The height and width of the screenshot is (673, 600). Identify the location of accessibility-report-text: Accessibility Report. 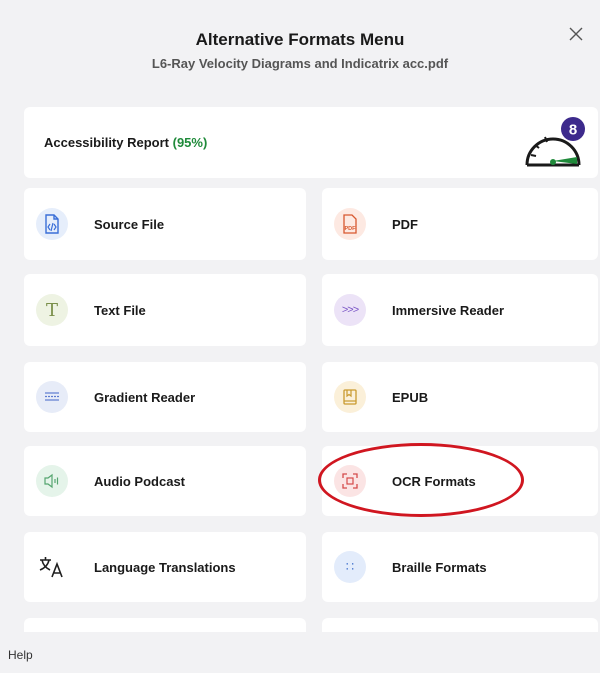
(106, 142).